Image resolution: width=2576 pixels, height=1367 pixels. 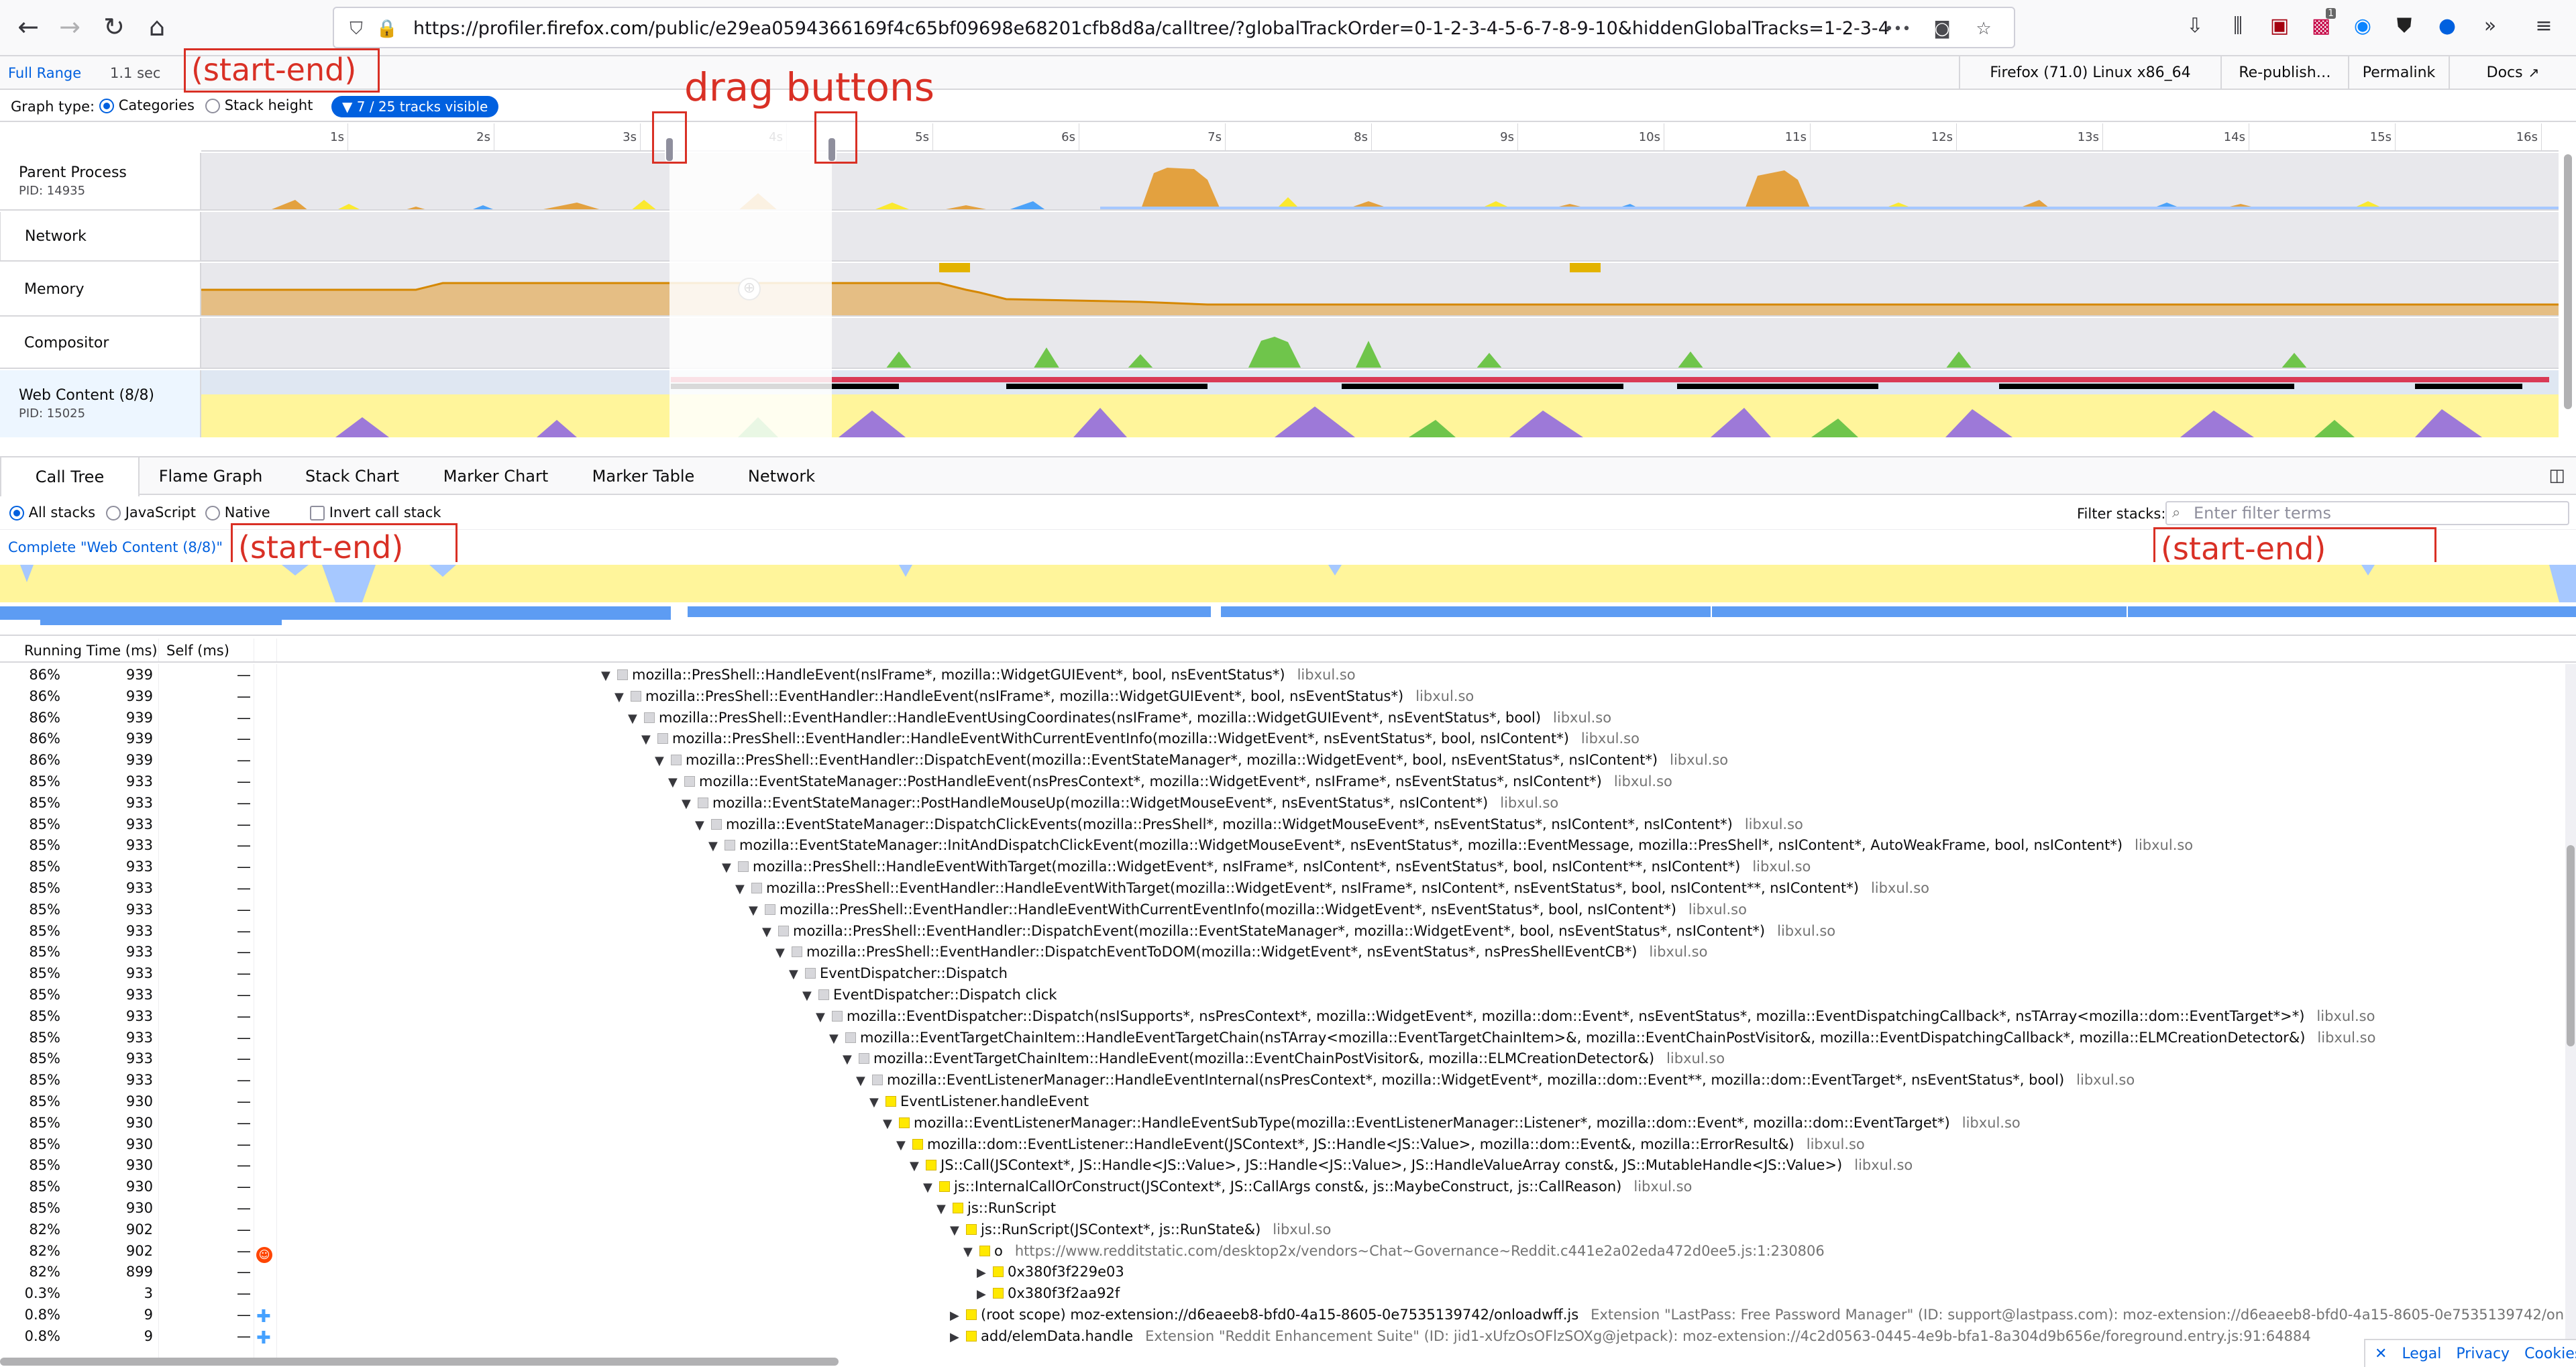 What do you see at coordinates (387, 29) in the screenshot?
I see `lock-icon: 🔒` at bounding box center [387, 29].